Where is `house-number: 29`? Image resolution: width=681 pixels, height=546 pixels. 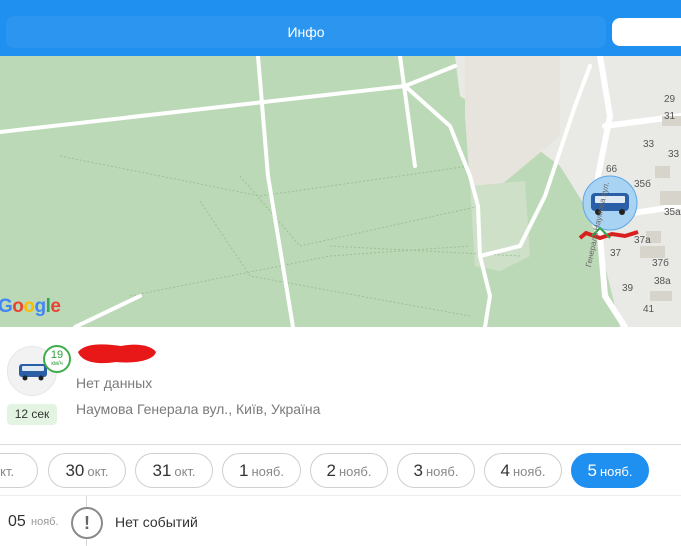 house-number: 29 is located at coordinates (670, 99).